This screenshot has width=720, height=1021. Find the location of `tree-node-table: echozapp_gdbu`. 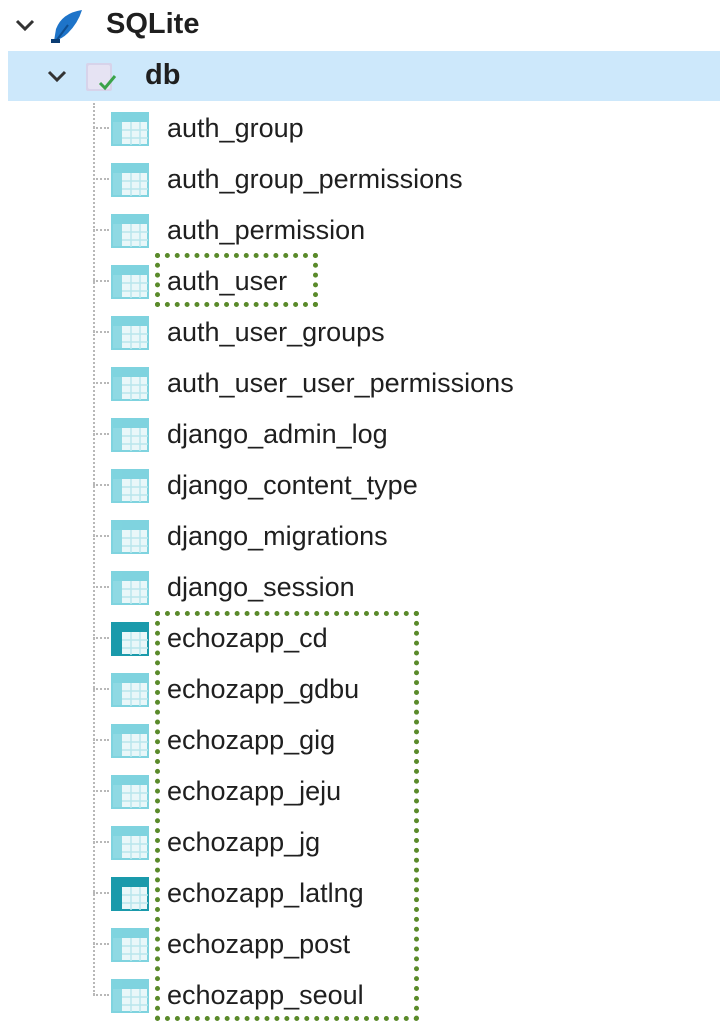

tree-node-table: echozapp_gdbu is located at coordinates (360, 689).